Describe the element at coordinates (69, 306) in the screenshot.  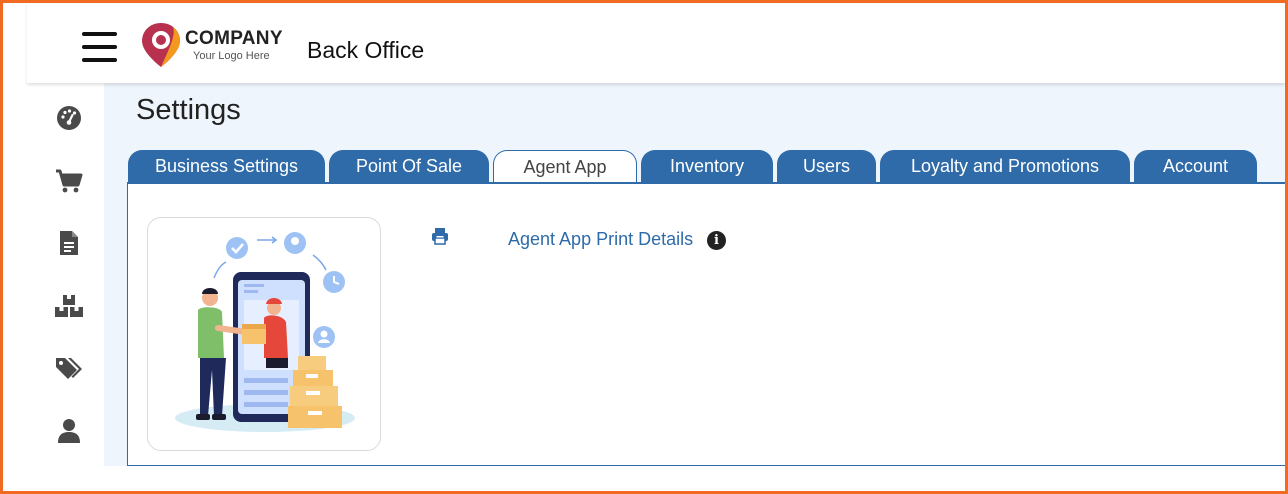
I see `boxes-icon` at that location.